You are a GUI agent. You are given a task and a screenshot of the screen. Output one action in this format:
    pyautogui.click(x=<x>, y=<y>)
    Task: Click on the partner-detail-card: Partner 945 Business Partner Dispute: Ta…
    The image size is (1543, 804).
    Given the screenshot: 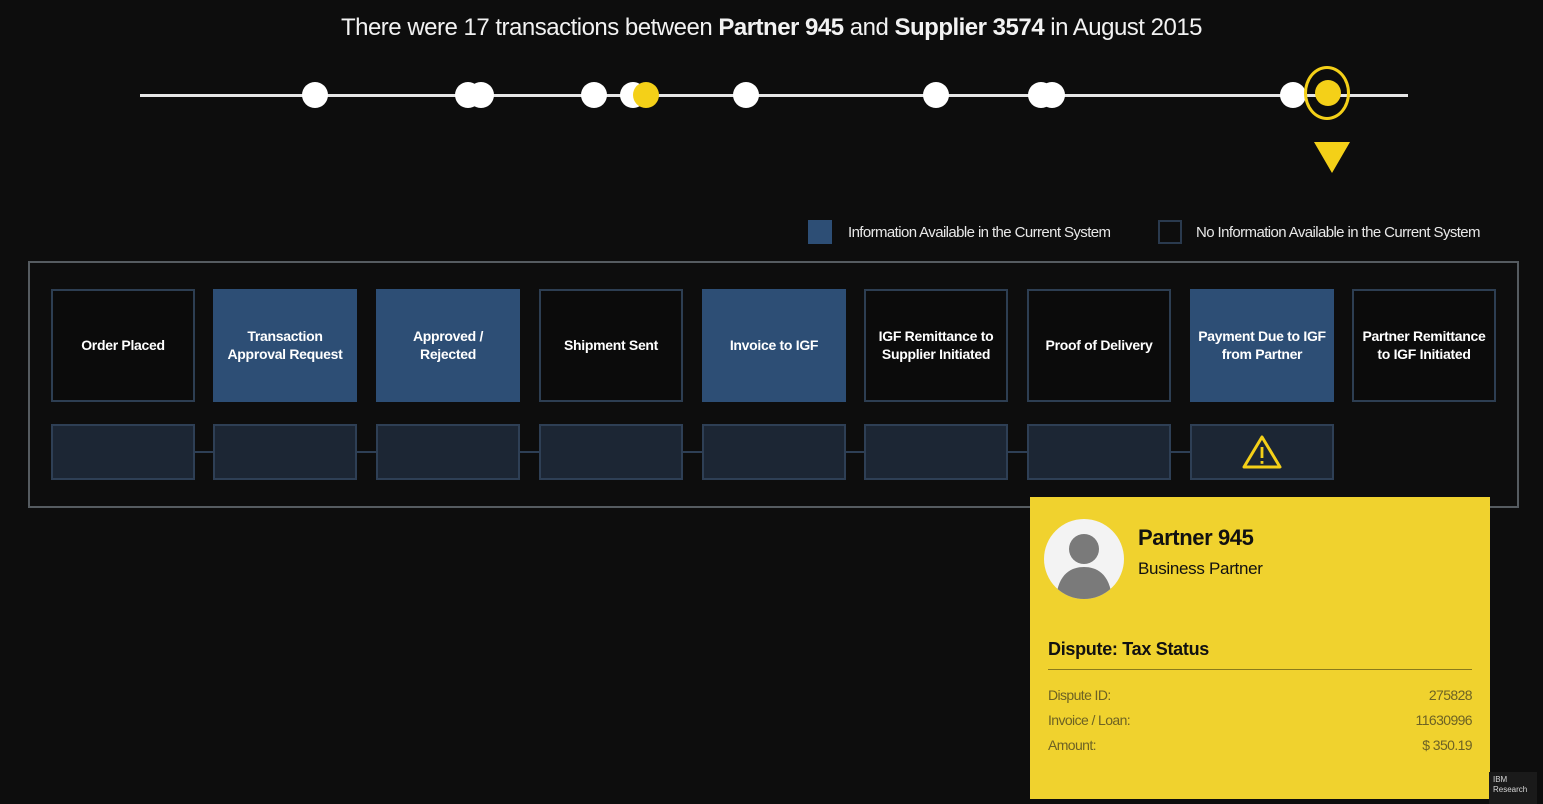 What is the action you would take?
    pyautogui.click(x=1260, y=648)
    